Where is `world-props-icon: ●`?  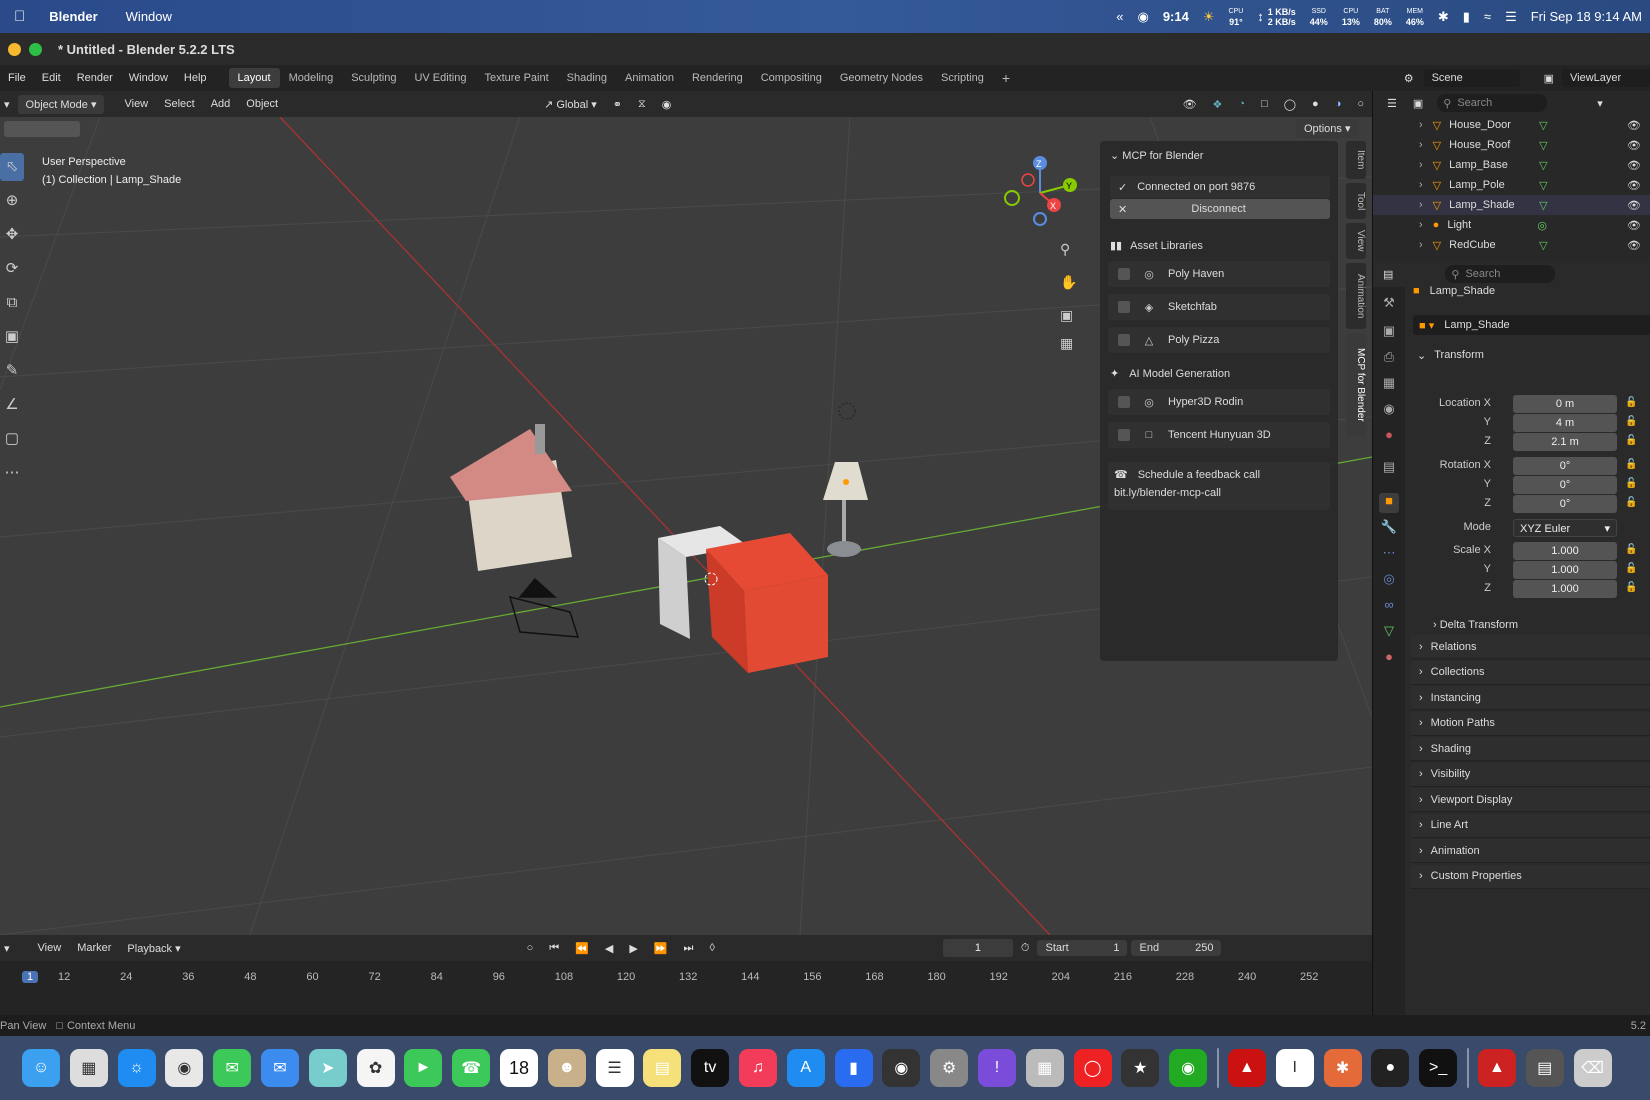
world-props-icon: ● is located at coordinates (1389, 437).